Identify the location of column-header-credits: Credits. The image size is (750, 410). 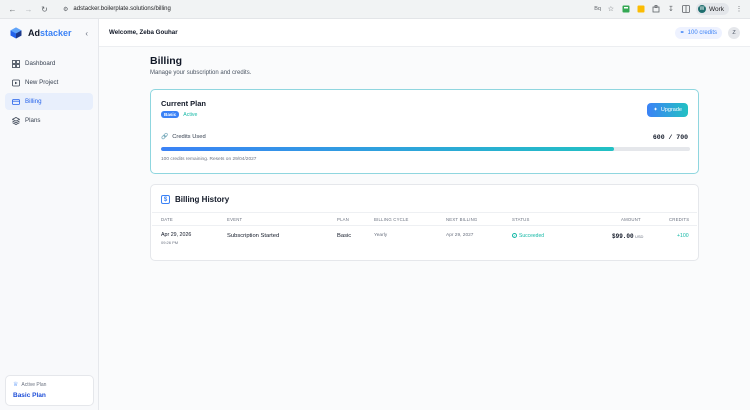
(679, 219).